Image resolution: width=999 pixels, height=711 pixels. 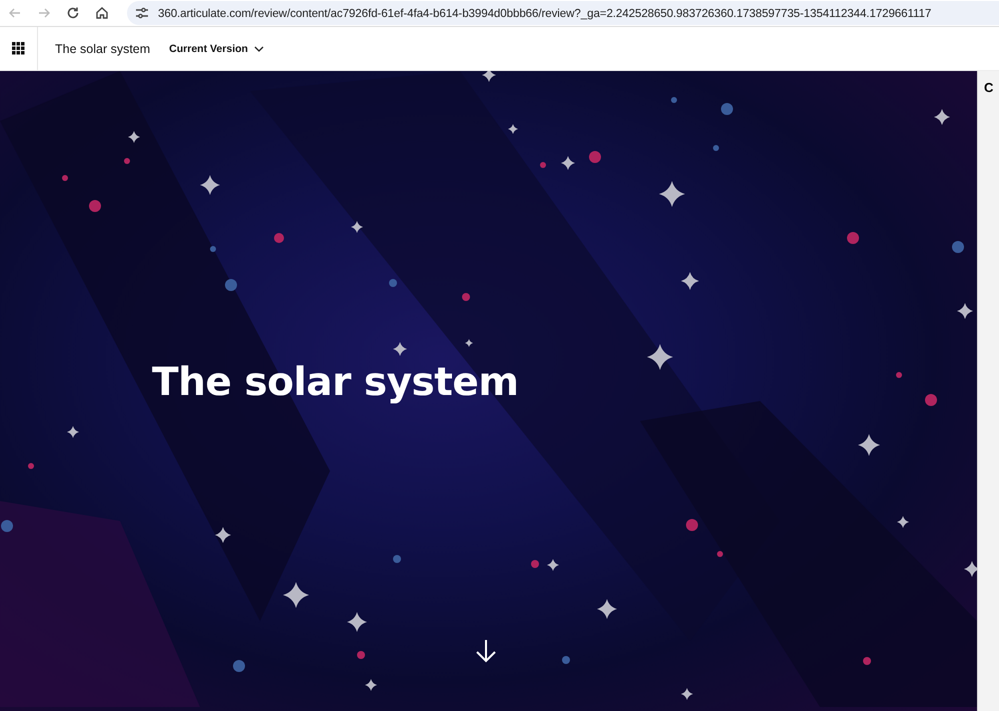 I want to click on course-title: The solar system, so click(x=102, y=49).